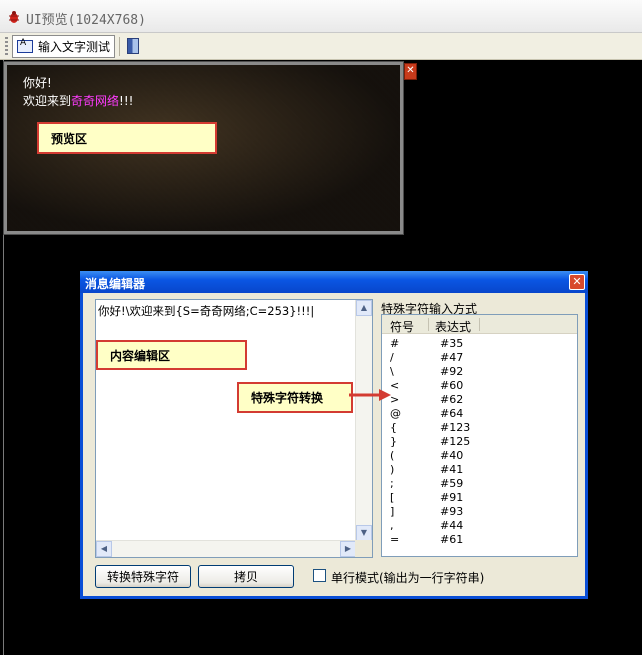  Describe the element at coordinates (479, 512) in the screenshot. I see `table-row: ] #93` at that location.